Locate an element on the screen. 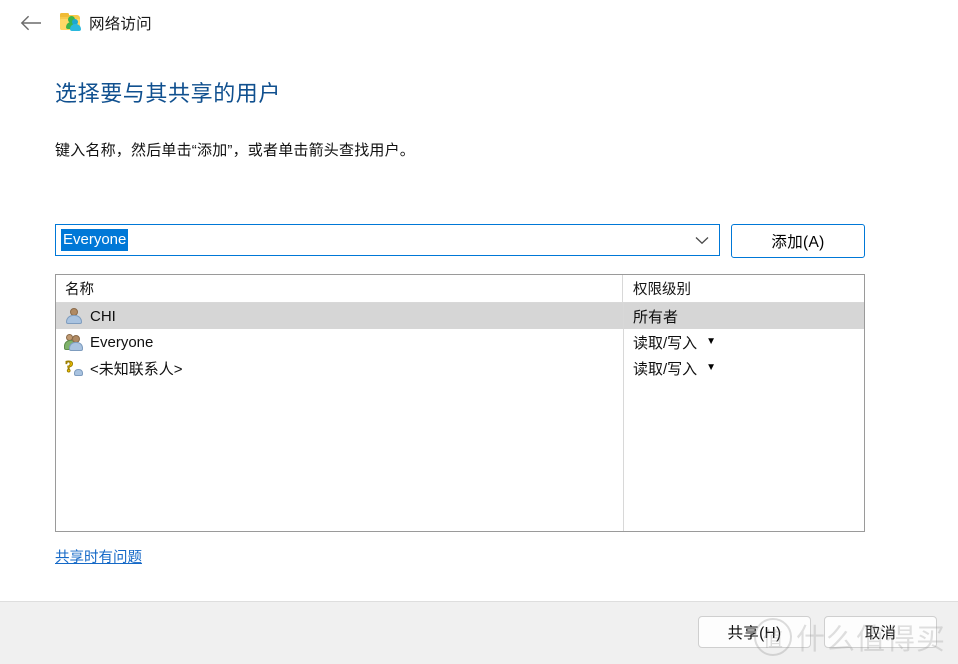 This screenshot has width=958, height=664. column-header-name: 名称 is located at coordinates (339, 288).